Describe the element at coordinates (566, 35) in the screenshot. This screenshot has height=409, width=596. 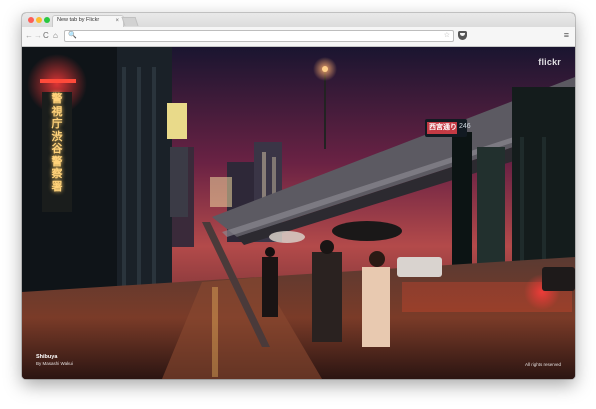
I see `menu-icon: ≡` at that location.